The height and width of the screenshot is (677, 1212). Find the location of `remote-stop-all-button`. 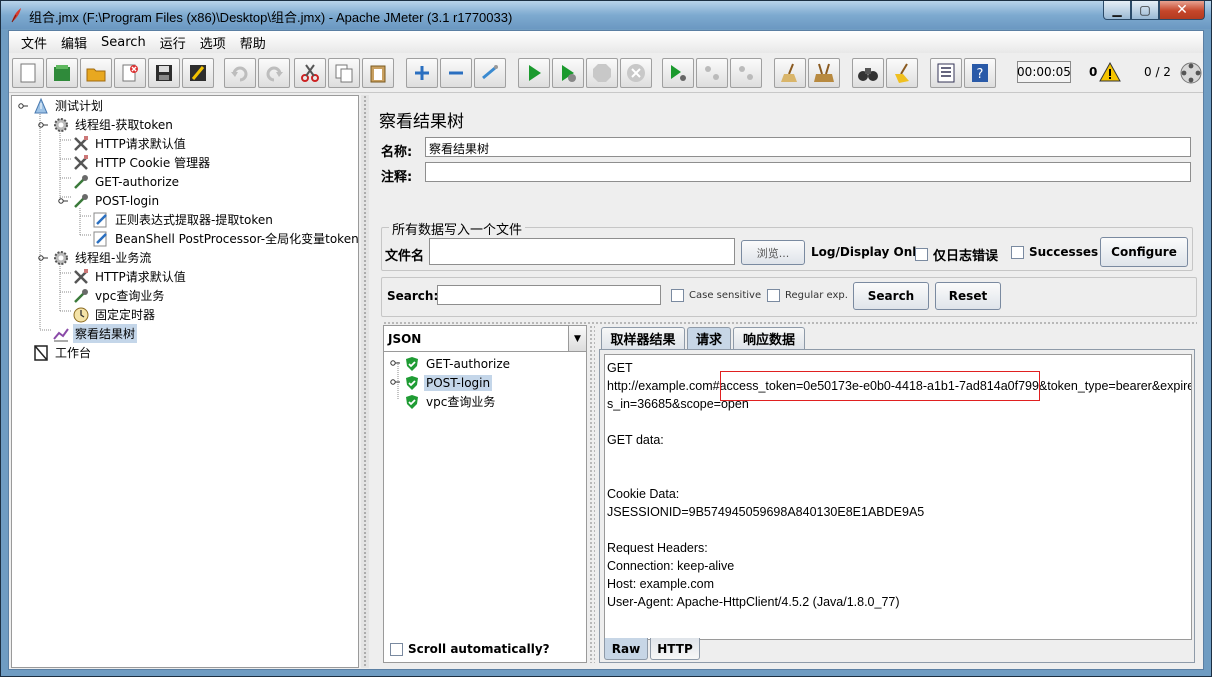

remote-stop-all-button is located at coordinates (712, 73).